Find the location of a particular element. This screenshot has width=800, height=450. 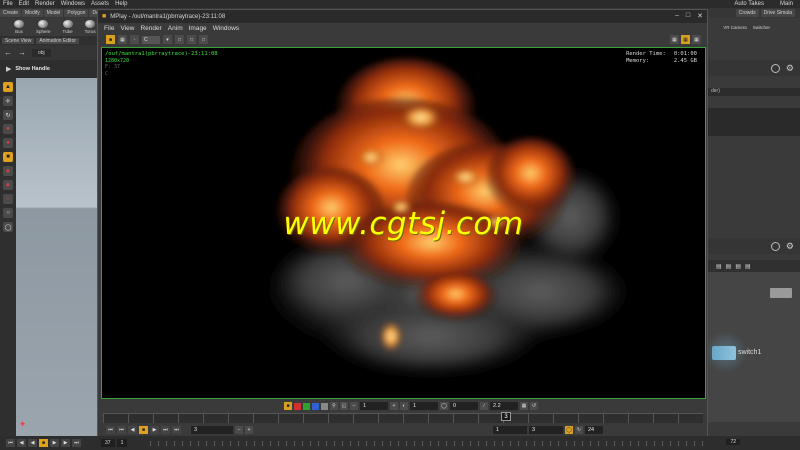

shelf-tab-modify: Modify is located at coordinates (32, 13).